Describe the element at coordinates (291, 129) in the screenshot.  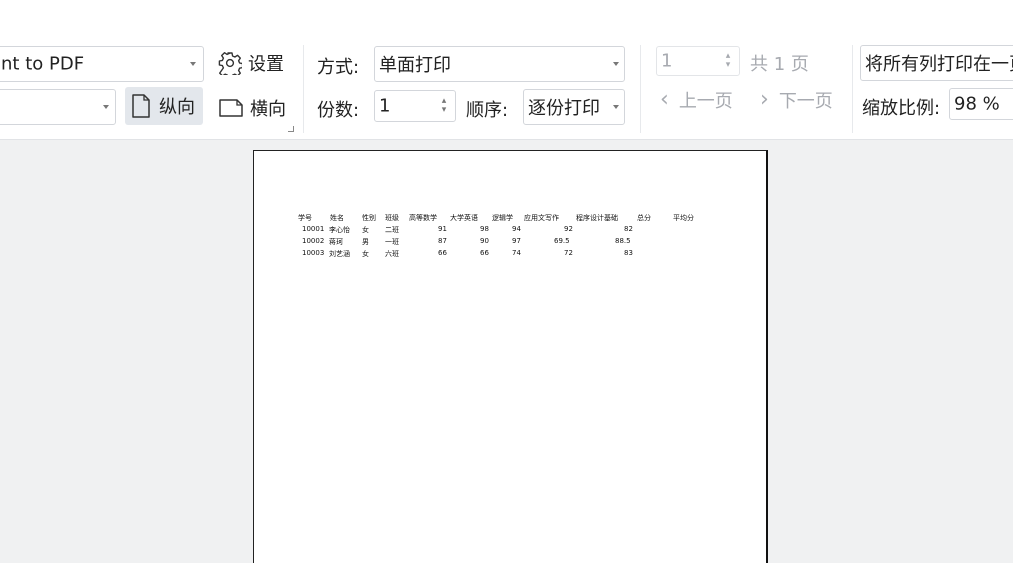
I see `group-expand-icon` at that location.